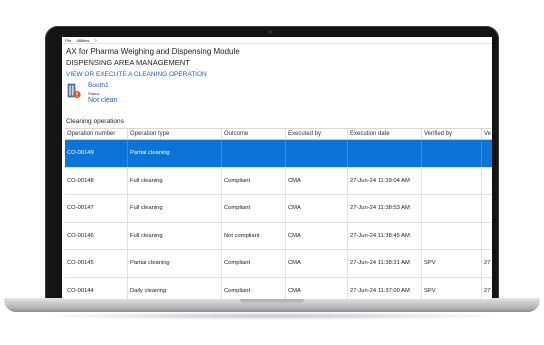  Describe the element at coordinates (487, 134) in the screenshot. I see `column-header-truncated: Ve` at that location.